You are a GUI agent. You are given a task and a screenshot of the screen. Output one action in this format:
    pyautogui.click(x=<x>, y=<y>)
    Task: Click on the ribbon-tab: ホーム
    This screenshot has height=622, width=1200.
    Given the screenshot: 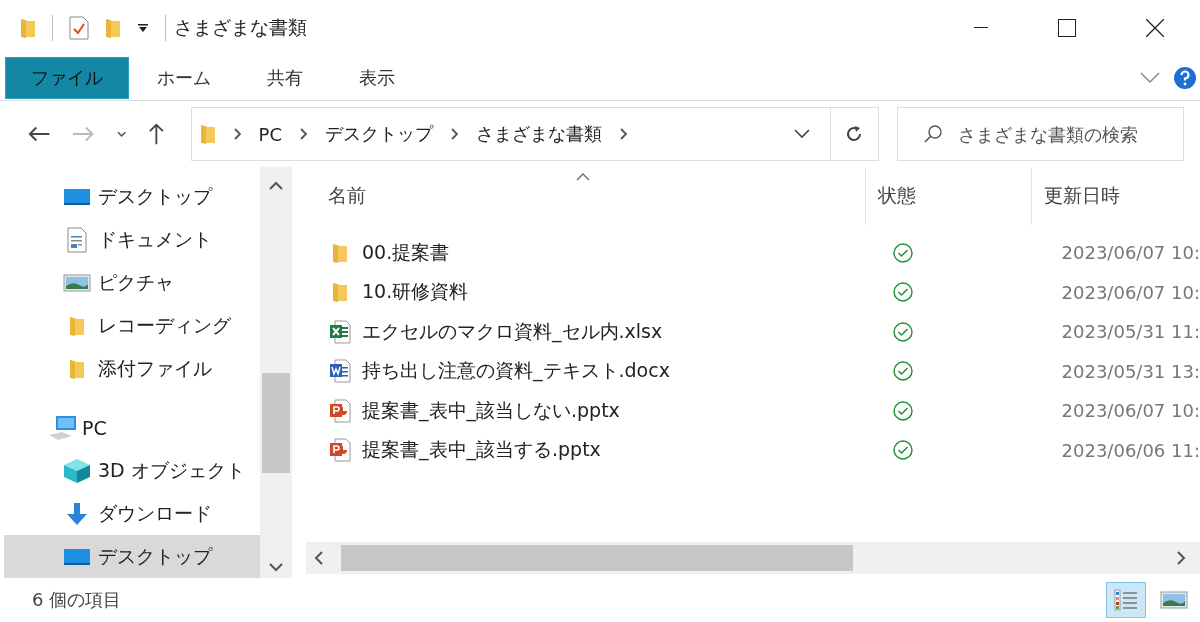 What is the action you would take?
    pyautogui.click(x=184, y=78)
    